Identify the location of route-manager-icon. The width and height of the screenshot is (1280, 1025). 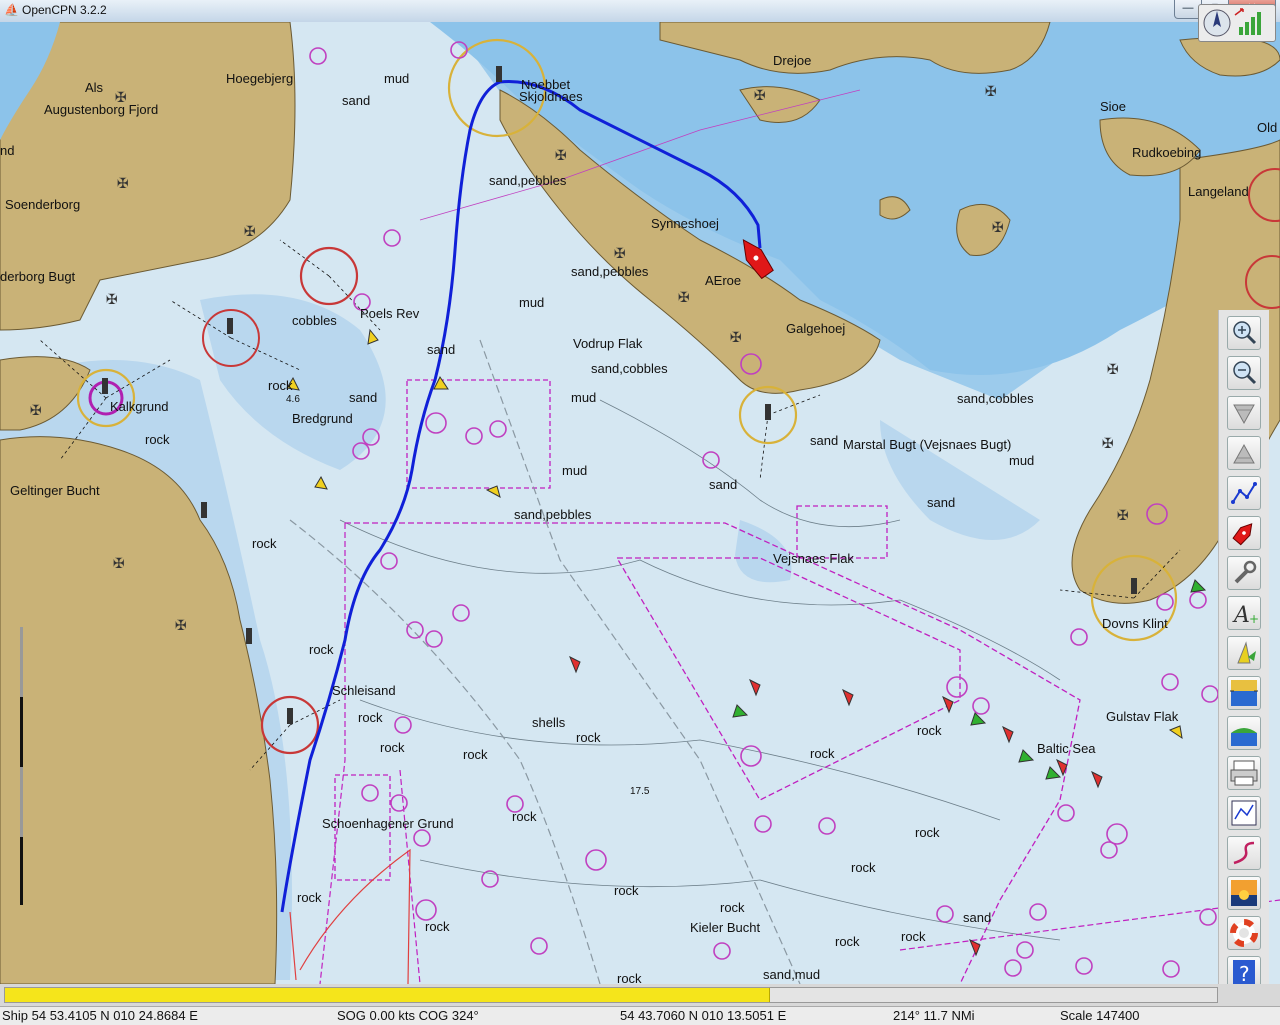
(1244, 813).